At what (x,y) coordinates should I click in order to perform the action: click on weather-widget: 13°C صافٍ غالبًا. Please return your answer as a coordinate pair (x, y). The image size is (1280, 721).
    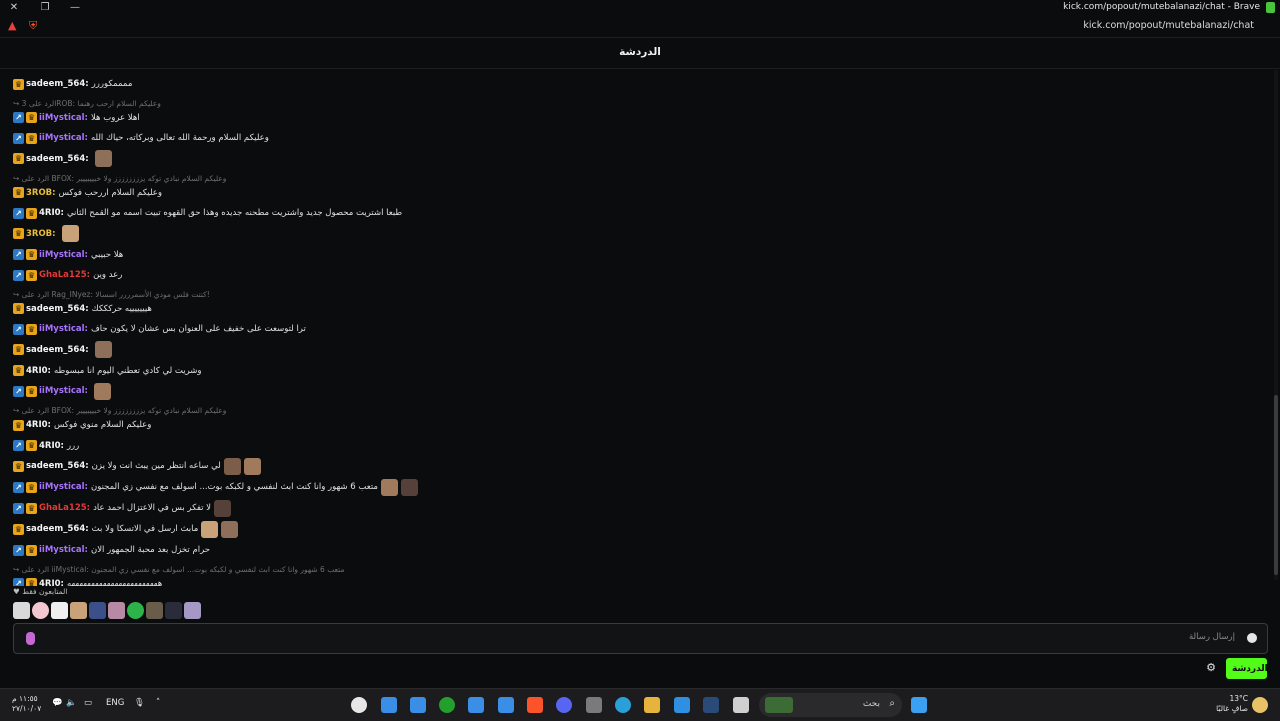
    Looking at the image, I should click on (1224, 704).